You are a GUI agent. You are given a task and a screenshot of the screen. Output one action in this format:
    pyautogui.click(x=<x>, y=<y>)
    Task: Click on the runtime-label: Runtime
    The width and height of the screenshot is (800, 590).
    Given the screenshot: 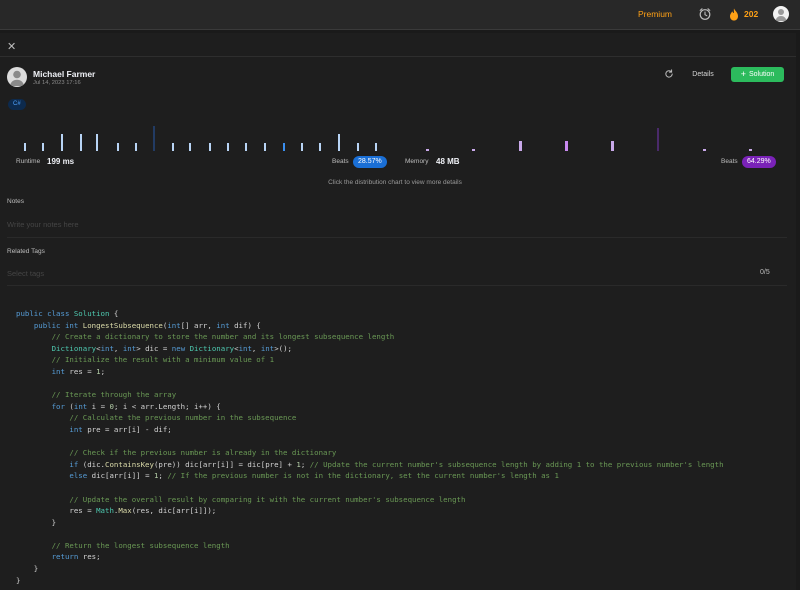 What is the action you would take?
    pyautogui.click(x=28, y=161)
    